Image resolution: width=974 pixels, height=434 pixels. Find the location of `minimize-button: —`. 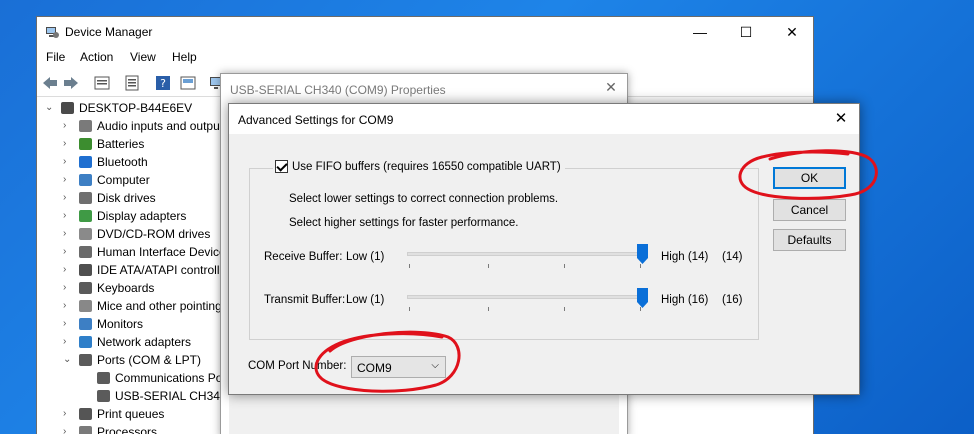

minimize-button: — is located at coordinates (700, 32).